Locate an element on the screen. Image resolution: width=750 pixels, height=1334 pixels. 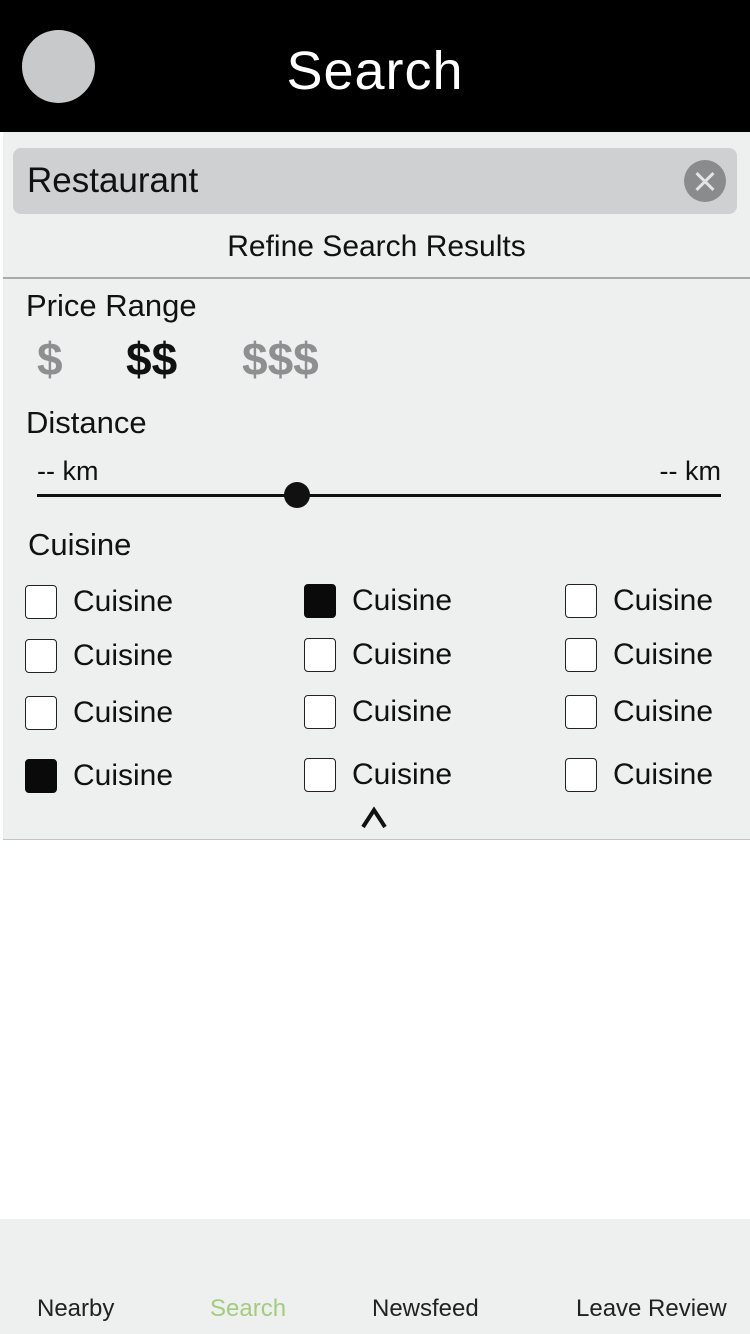
page-title: Search is located at coordinates (375, 71).